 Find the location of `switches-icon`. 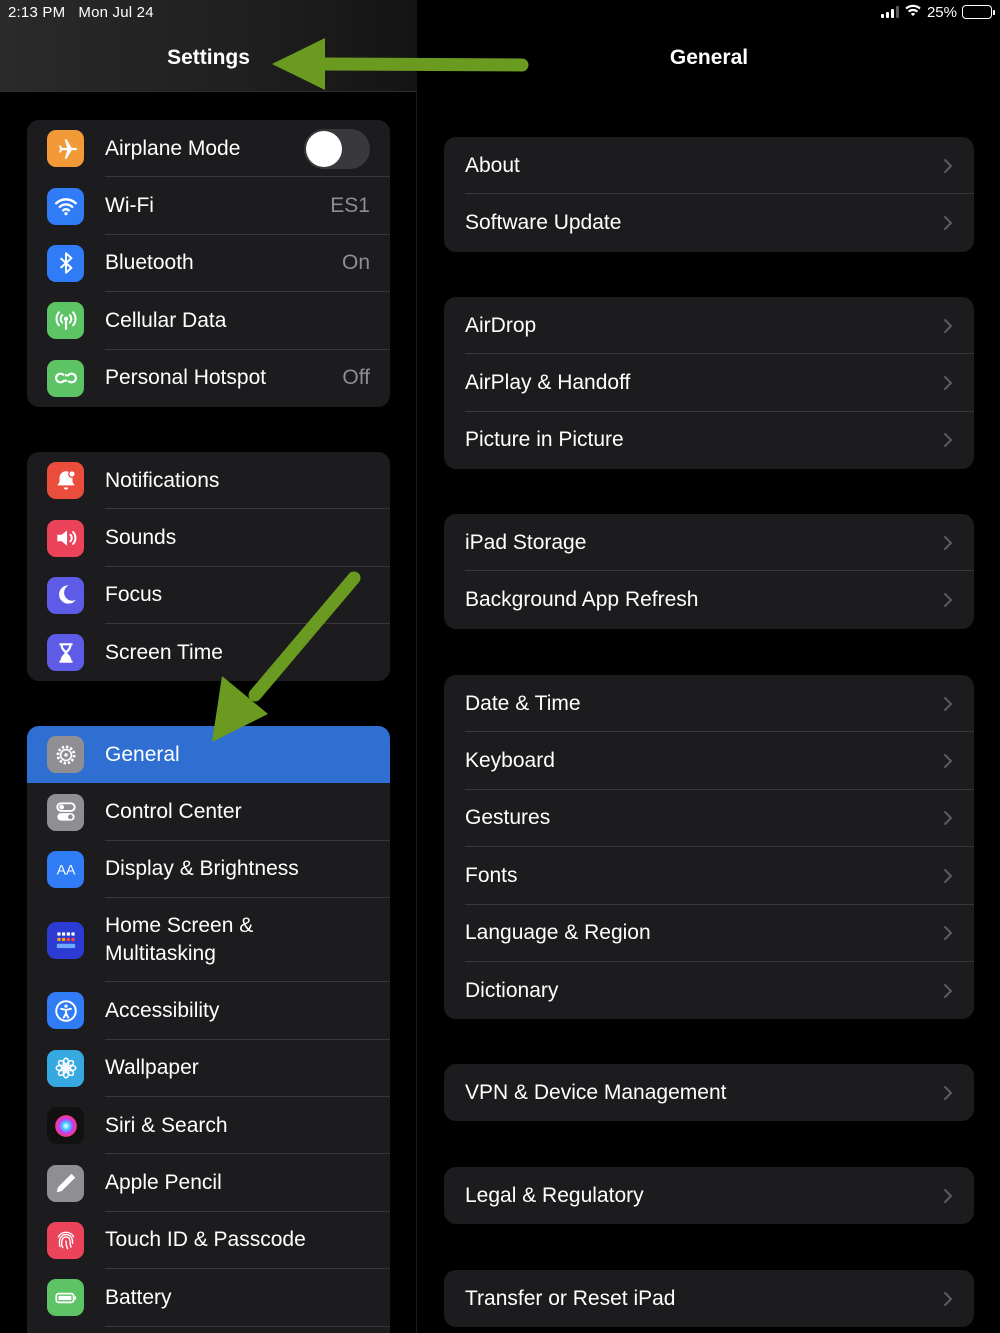

switches-icon is located at coordinates (65, 812).